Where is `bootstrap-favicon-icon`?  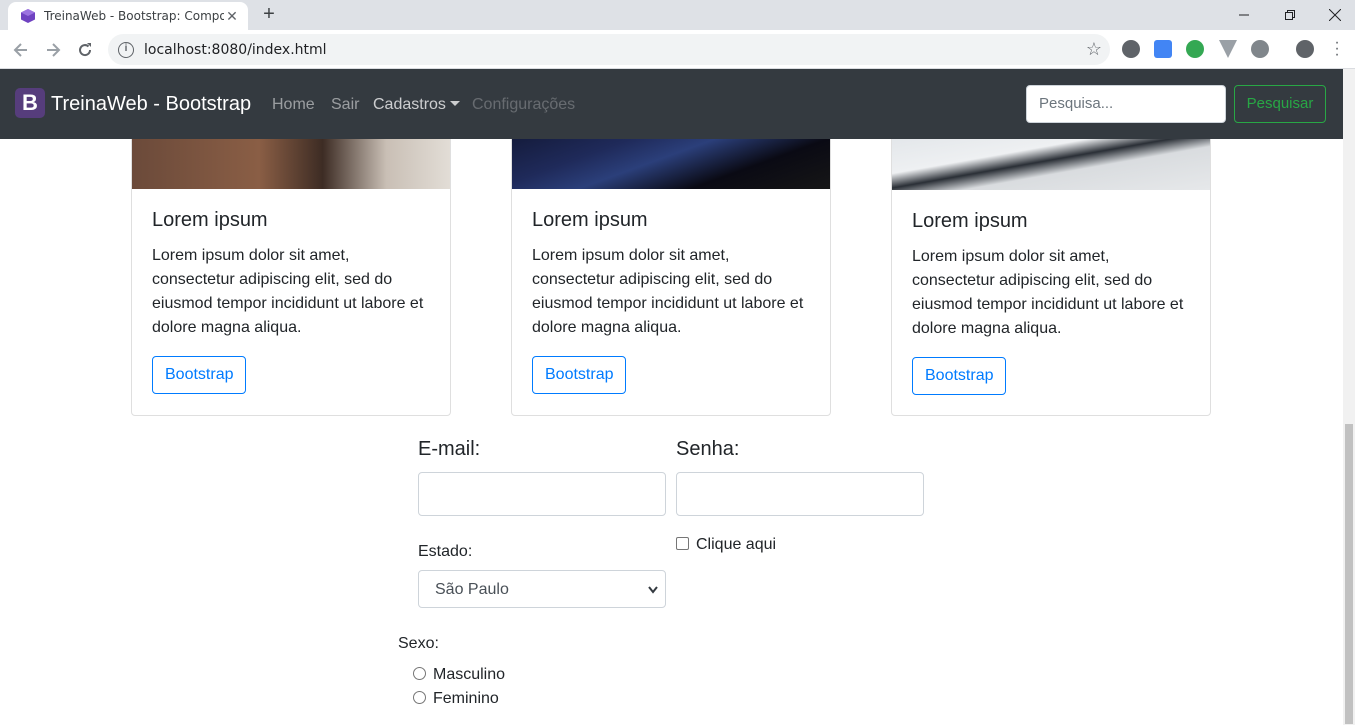
bootstrap-favicon-icon is located at coordinates (28, 16).